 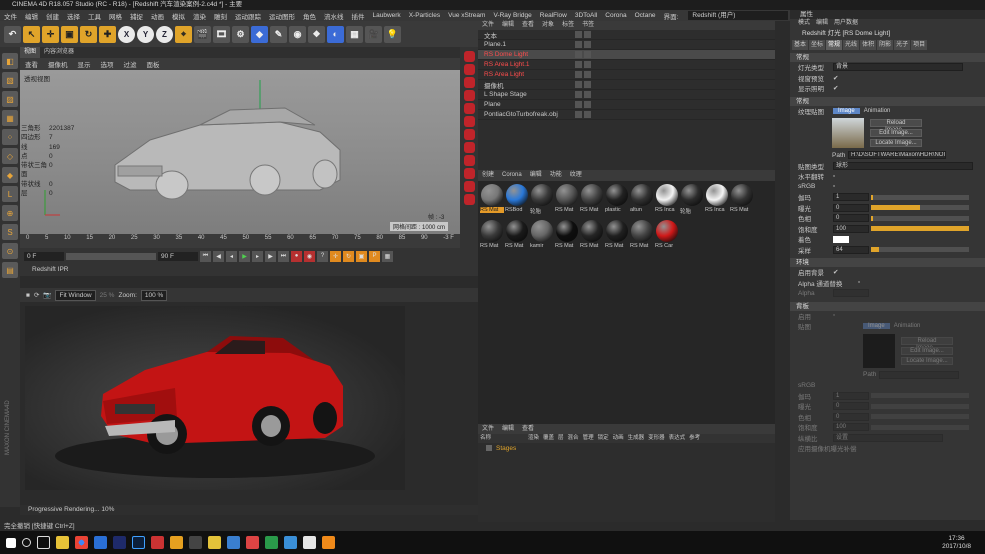 What do you see at coordinates (849, 23) in the screenshot?
I see `attr-menu-item: 用户数据` at bounding box center [849, 23].